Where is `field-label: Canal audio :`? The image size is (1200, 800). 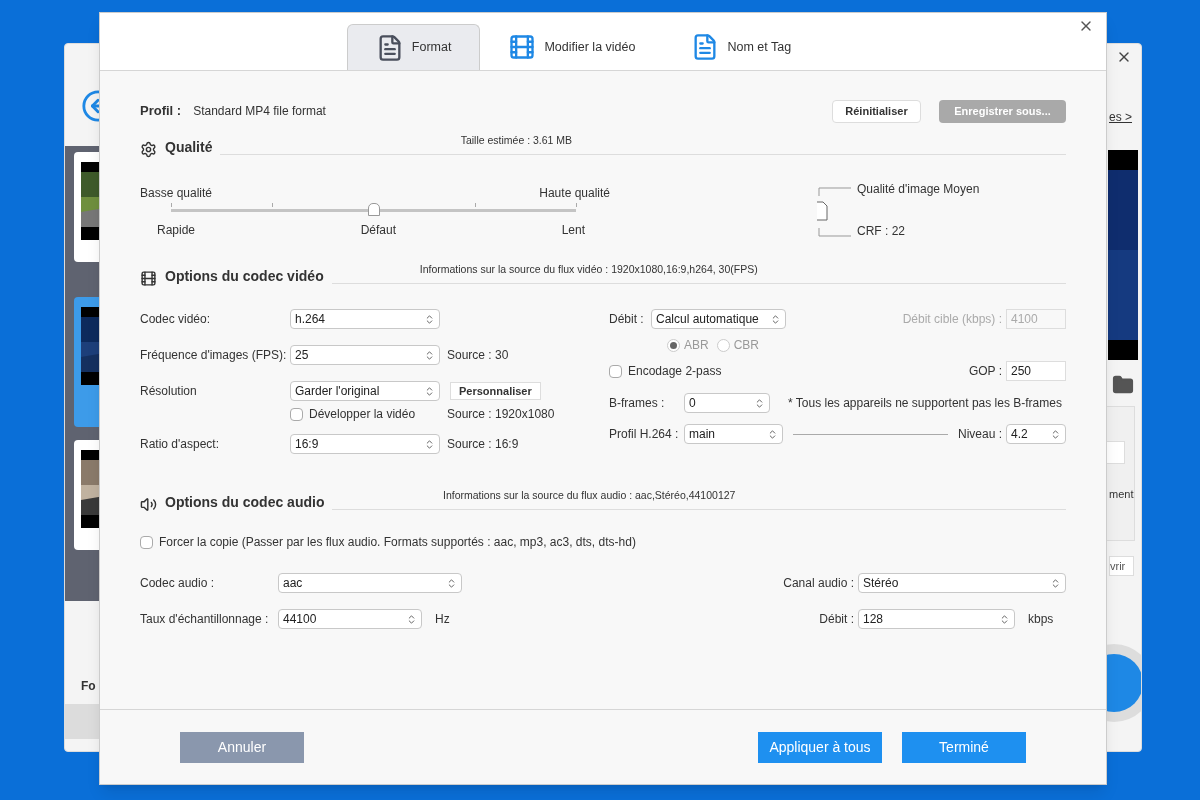
field-label: Canal audio : is located at coordinates (818, 583).